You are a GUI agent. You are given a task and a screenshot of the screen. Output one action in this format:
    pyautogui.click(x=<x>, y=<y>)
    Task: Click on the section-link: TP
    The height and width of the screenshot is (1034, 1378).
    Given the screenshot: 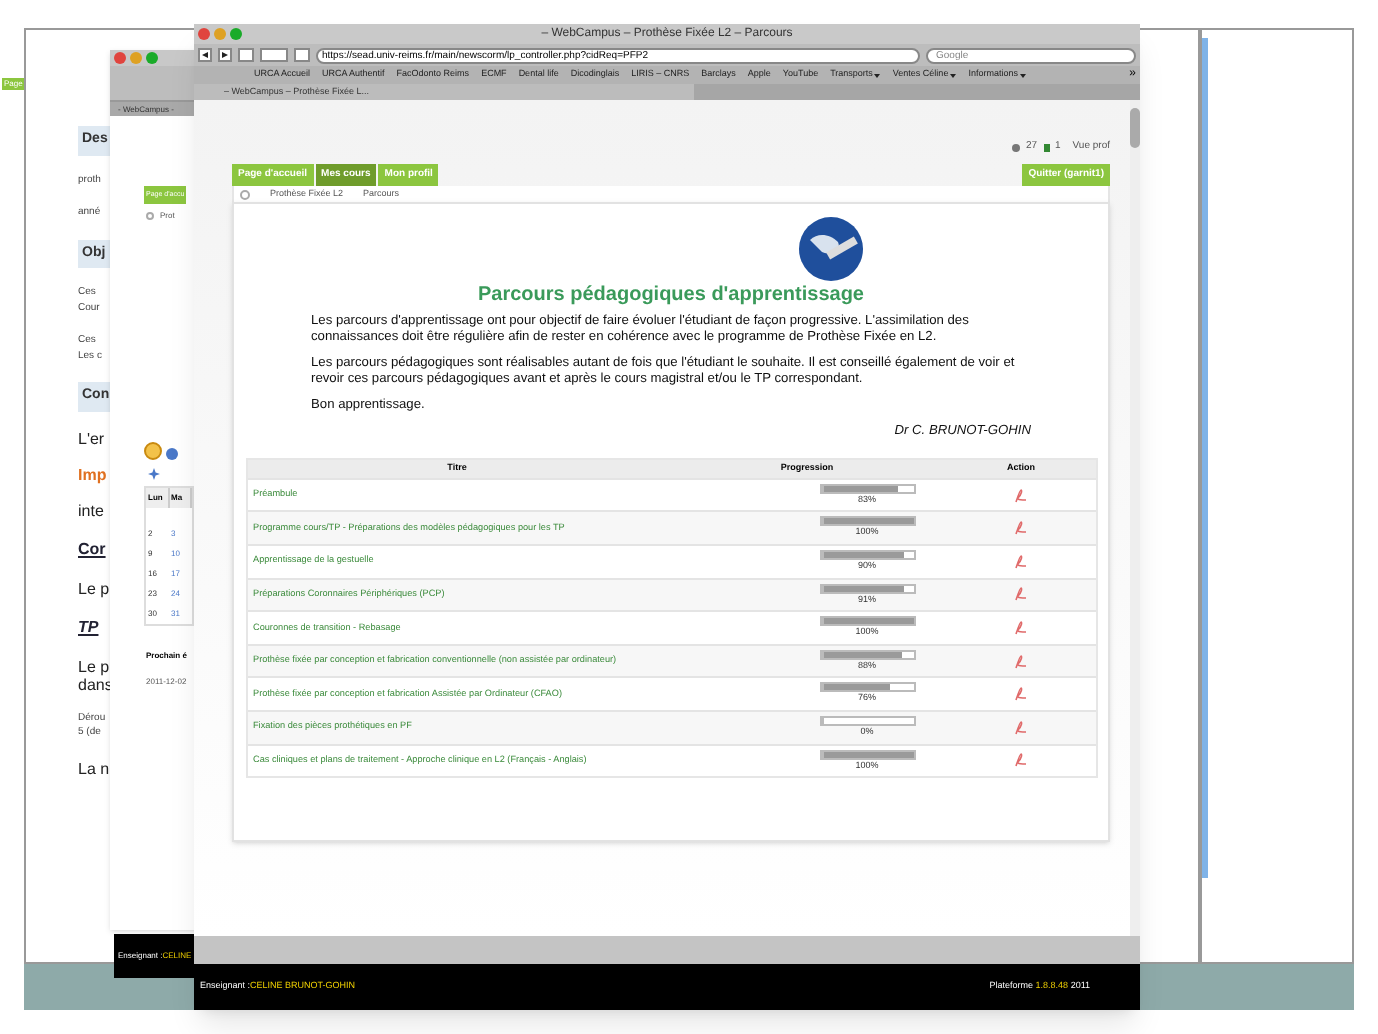 What is the action you would take?
    pyautogui.click(x=98, y=627)
    